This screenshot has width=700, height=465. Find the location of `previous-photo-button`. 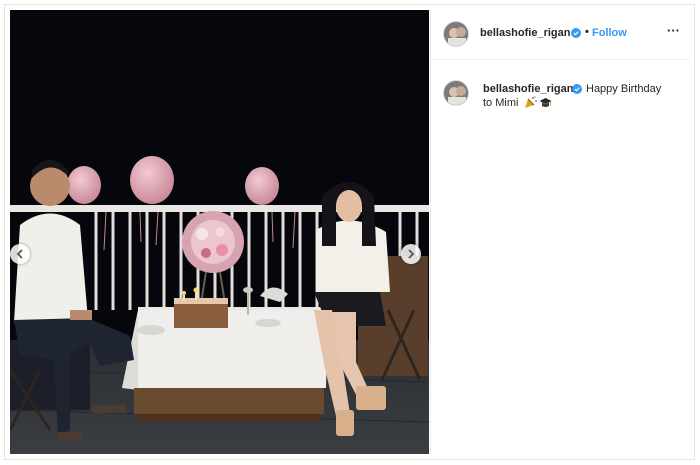

previous-photo-button is located at coordinates (20, 254).